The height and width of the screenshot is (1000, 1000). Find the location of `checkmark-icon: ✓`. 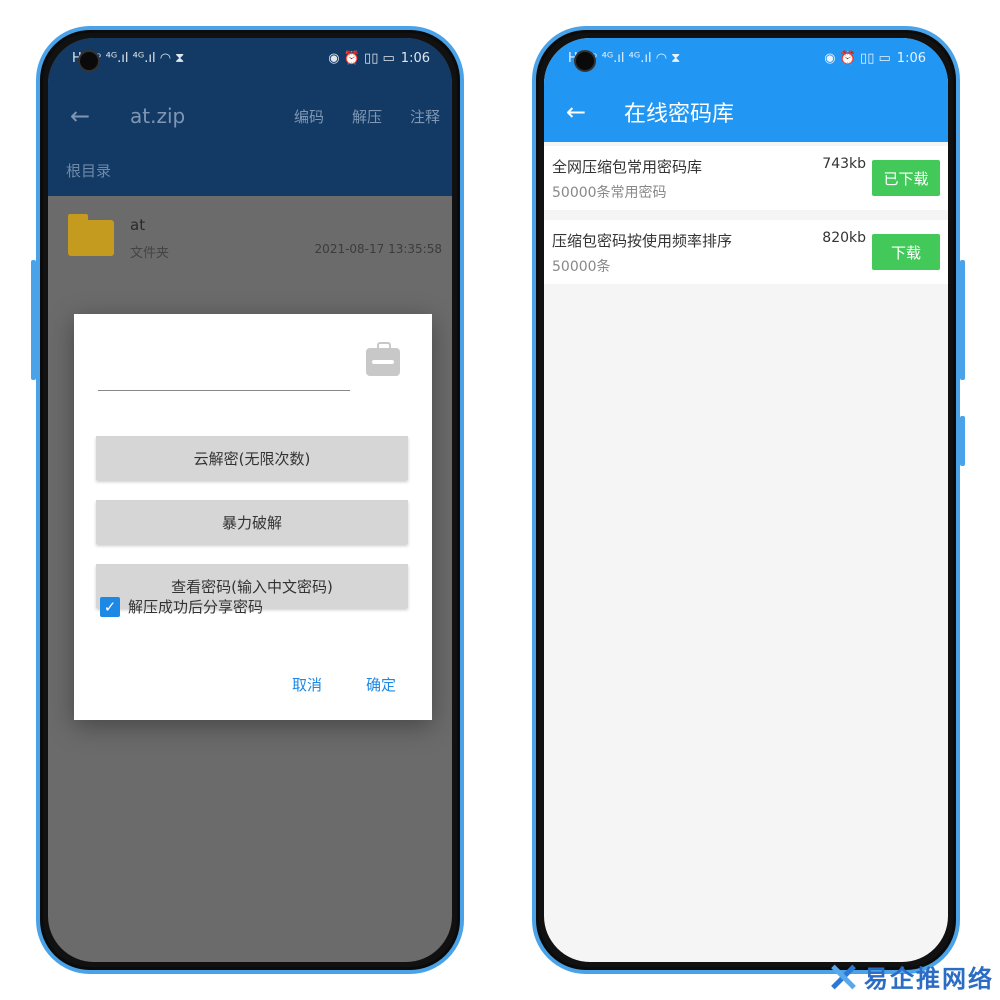

checkmark-icon: ✓ is located at coordinates (110, 606).